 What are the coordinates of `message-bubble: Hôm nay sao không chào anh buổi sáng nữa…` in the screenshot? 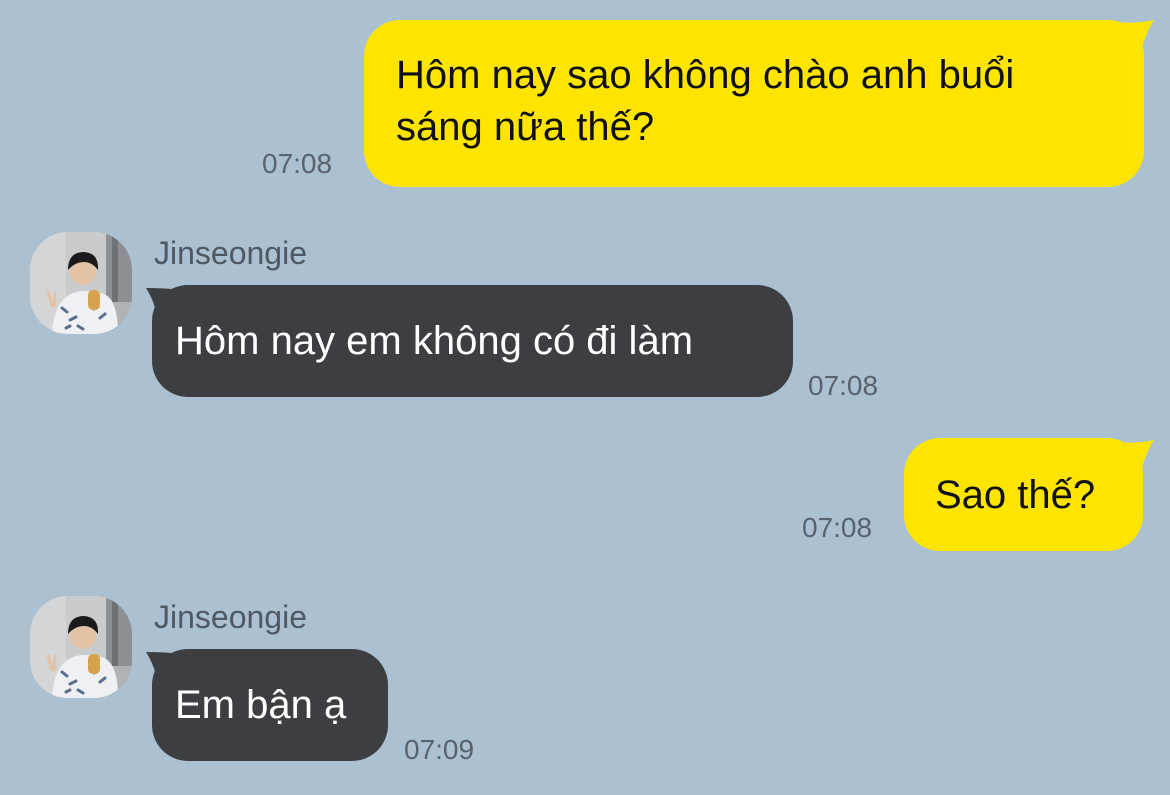 It's located at (754, 103).